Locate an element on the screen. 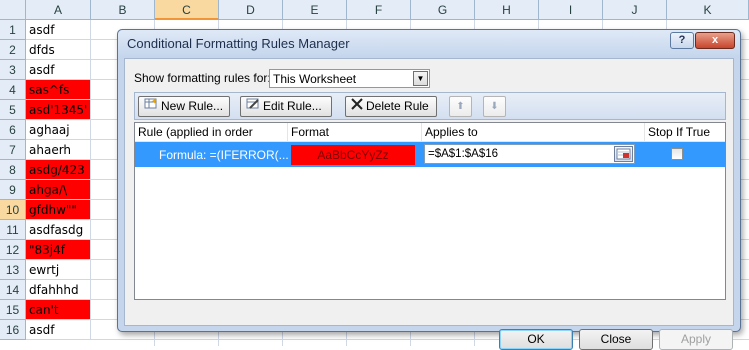  applies-to-field: =$A$1:$A$16 is located at coordinates (529, 154).